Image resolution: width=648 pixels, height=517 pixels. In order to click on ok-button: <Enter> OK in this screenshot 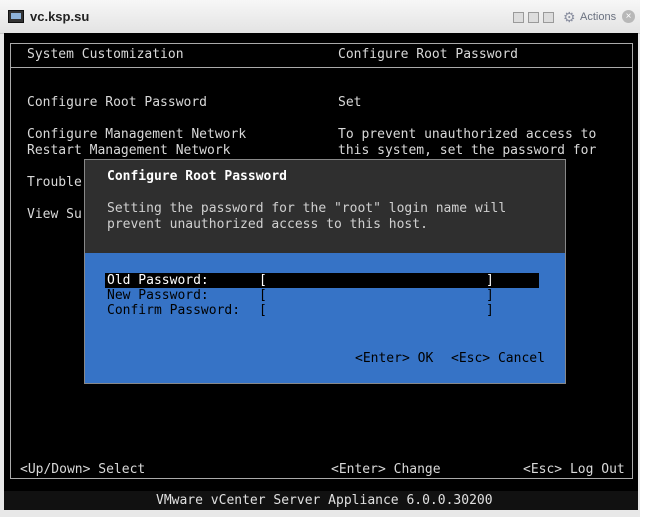, I will do `click(394, 359)`.